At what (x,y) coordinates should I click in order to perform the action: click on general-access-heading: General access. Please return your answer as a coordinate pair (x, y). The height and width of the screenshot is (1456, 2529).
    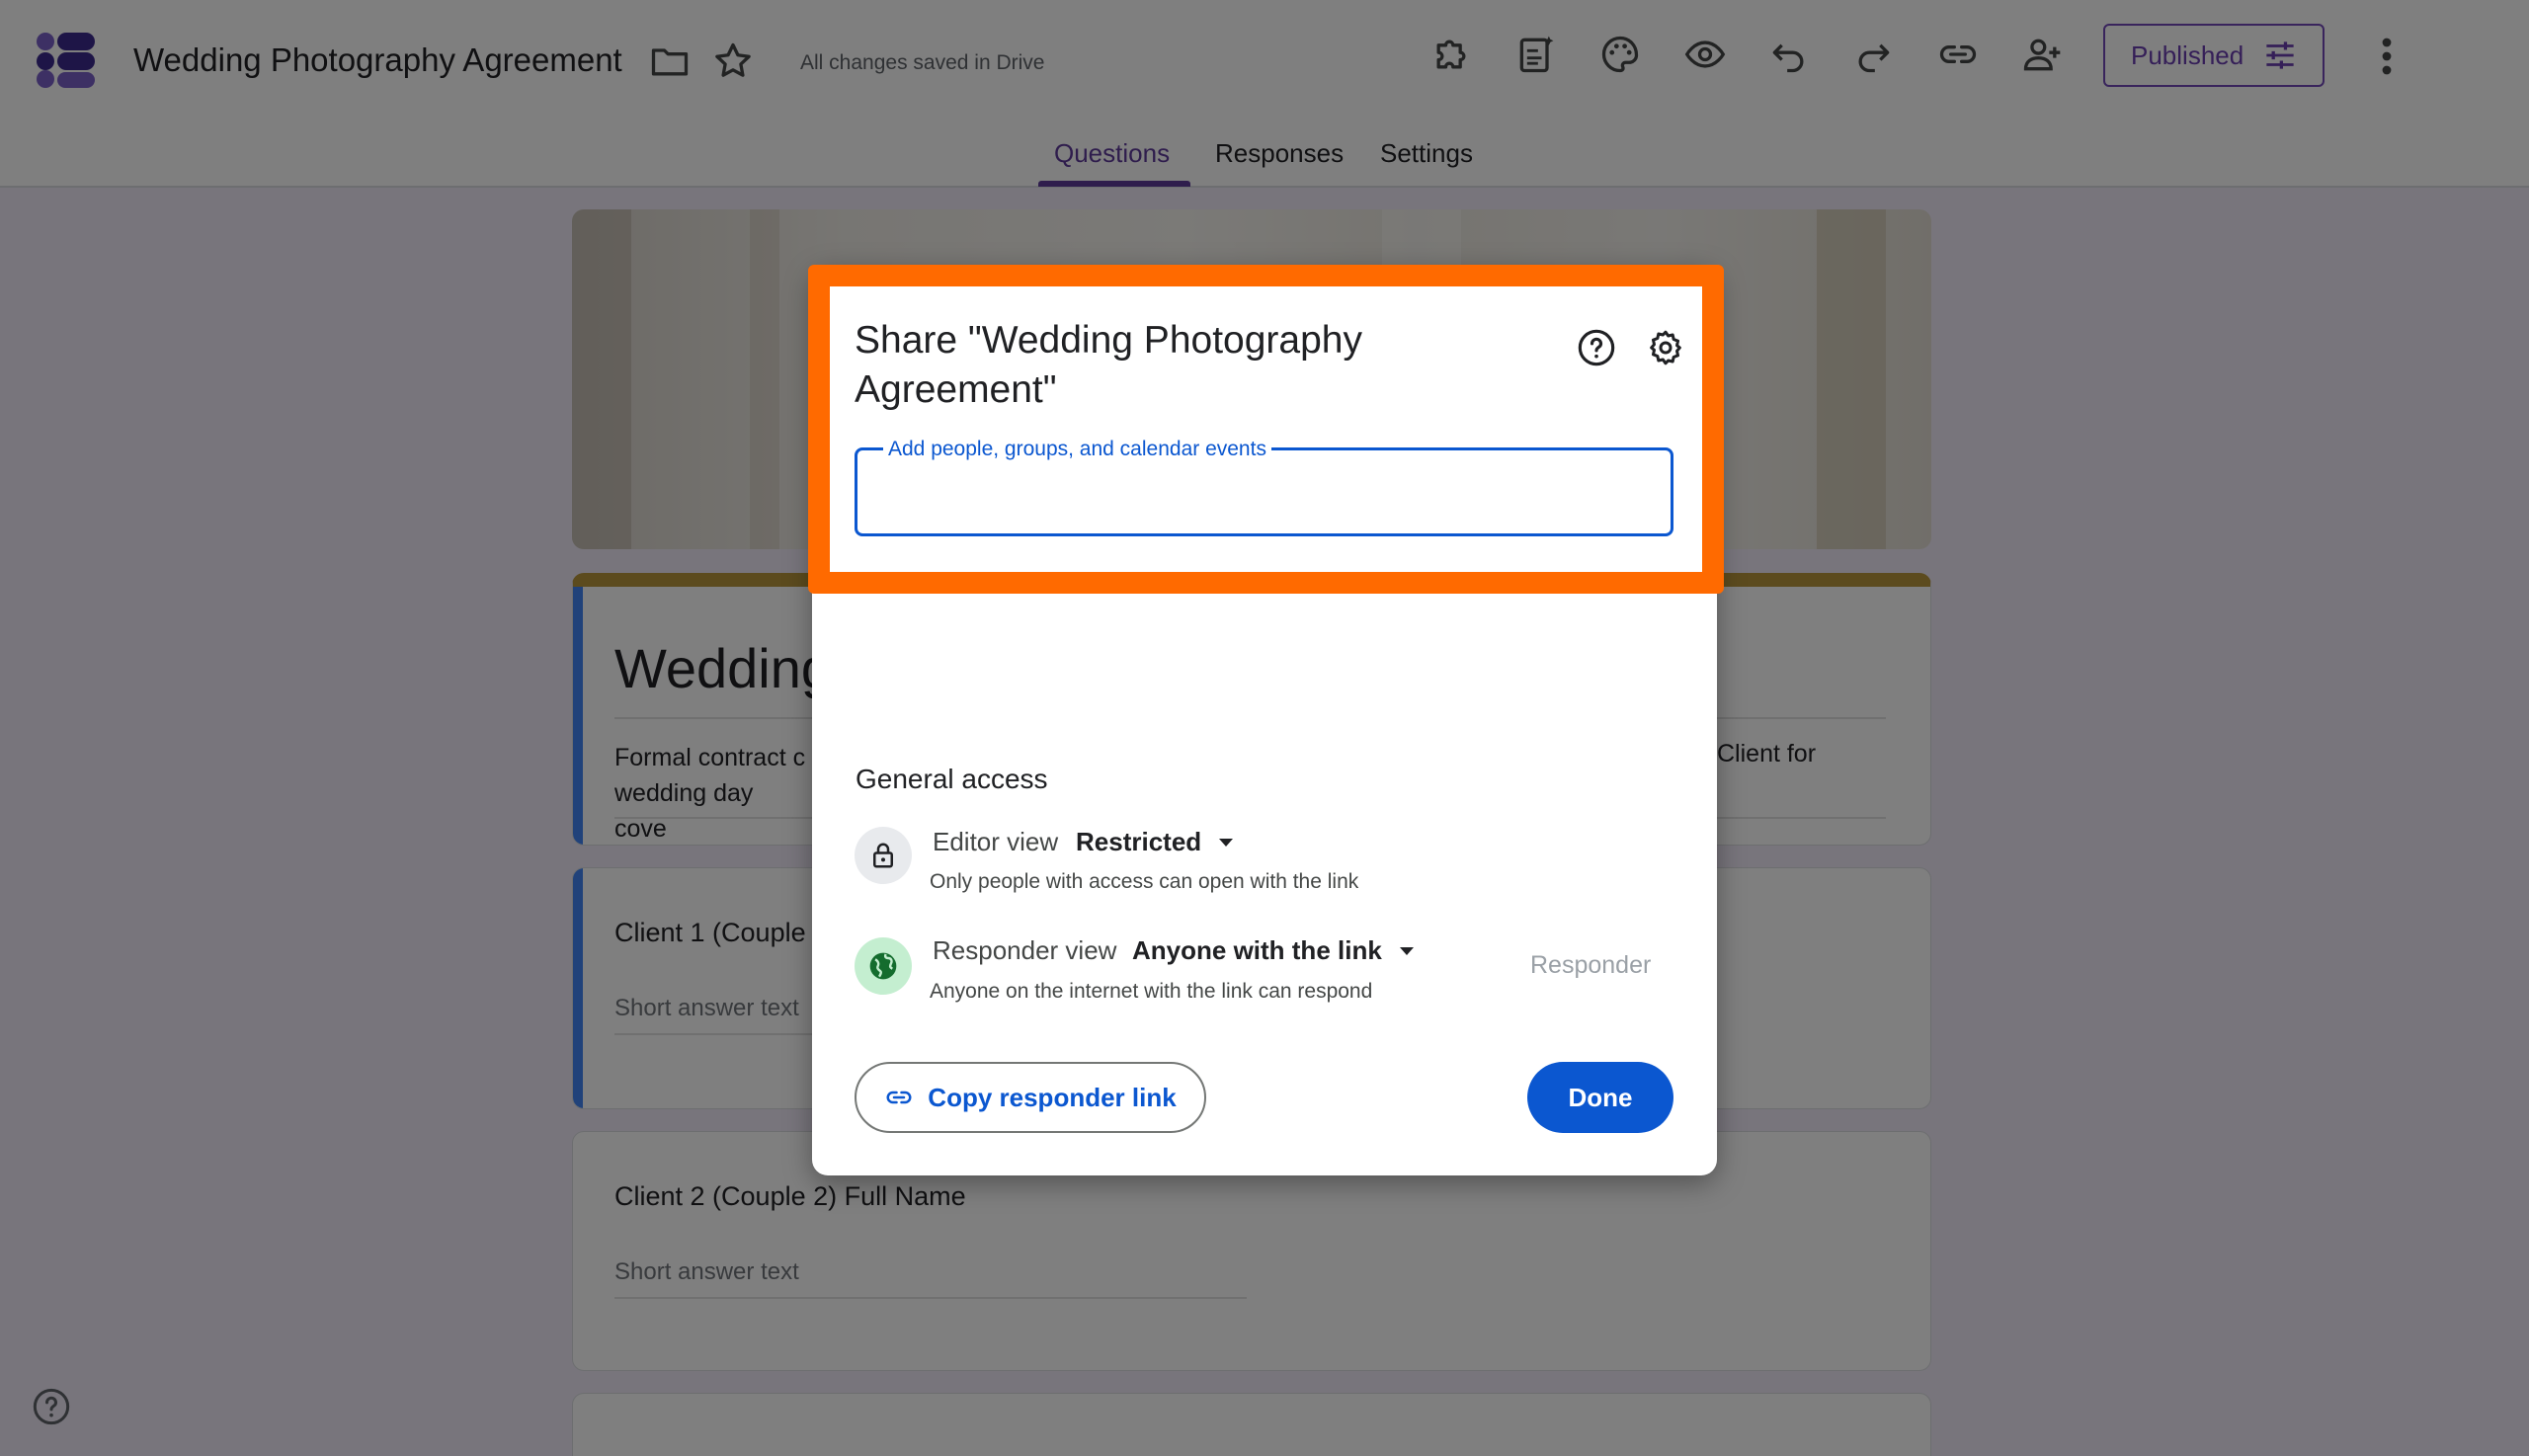
    Looking at the image, I should click on (952, 779).